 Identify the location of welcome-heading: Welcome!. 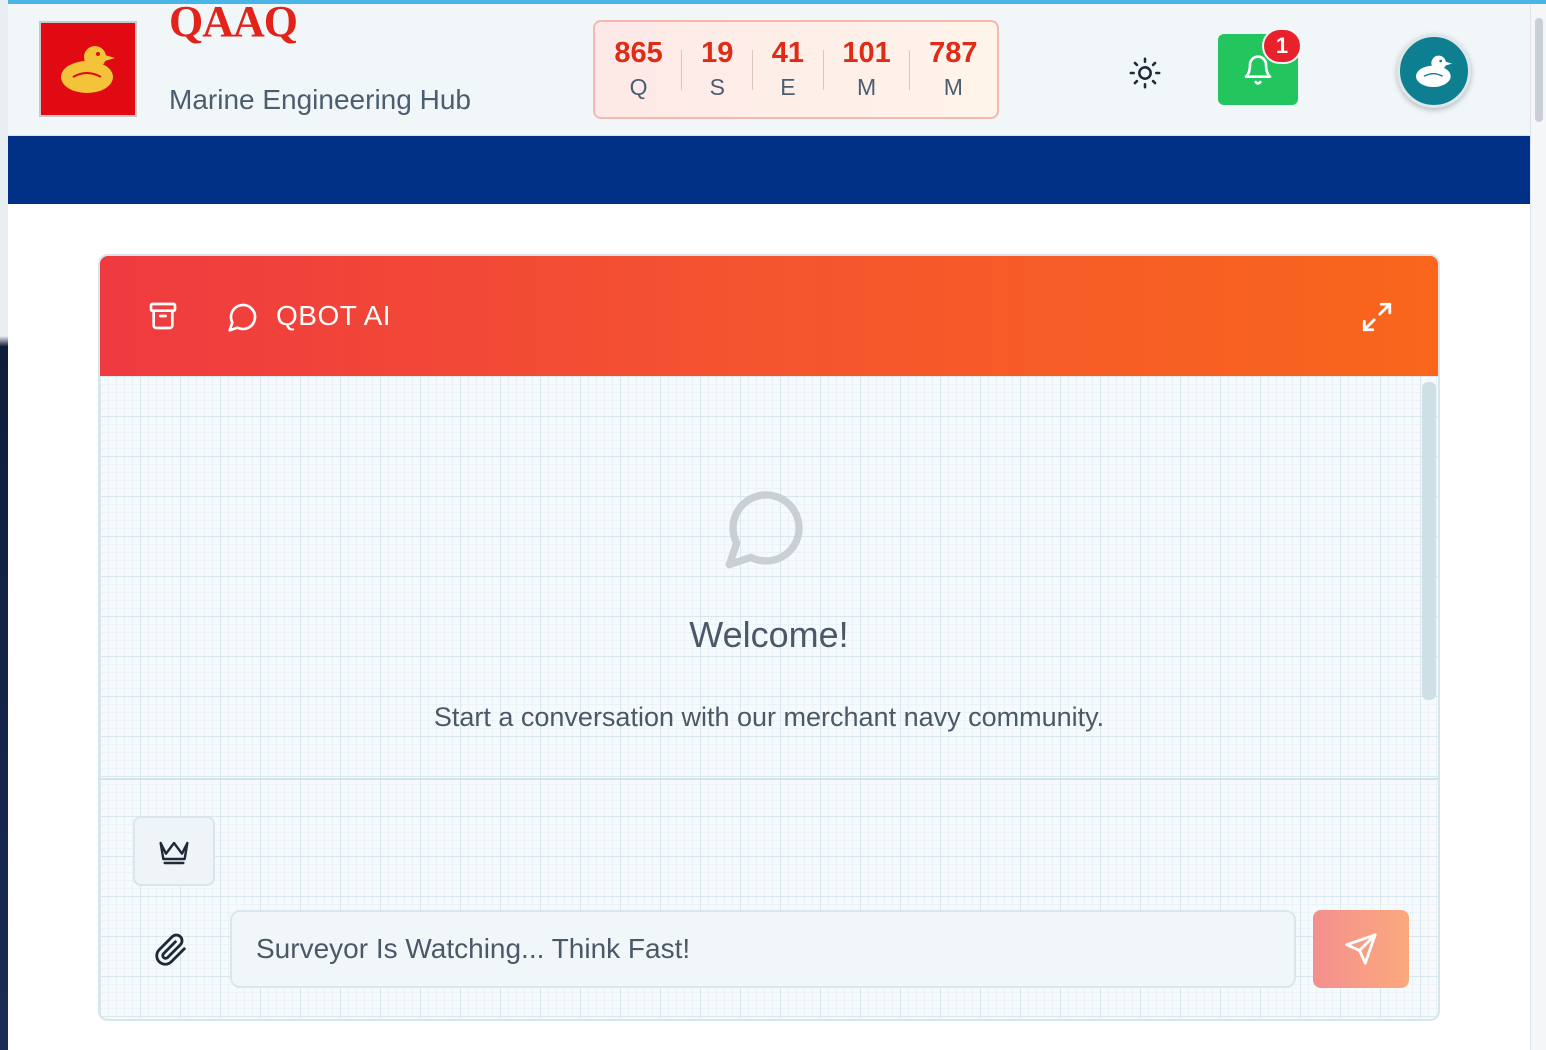
(769, 634).